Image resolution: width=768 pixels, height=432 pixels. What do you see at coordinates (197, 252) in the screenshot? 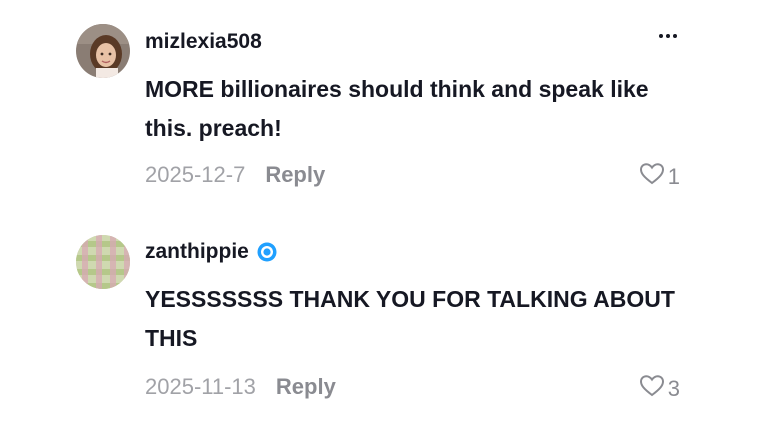
I see `username-text: zanthippie` at bounding box center [197, 252].